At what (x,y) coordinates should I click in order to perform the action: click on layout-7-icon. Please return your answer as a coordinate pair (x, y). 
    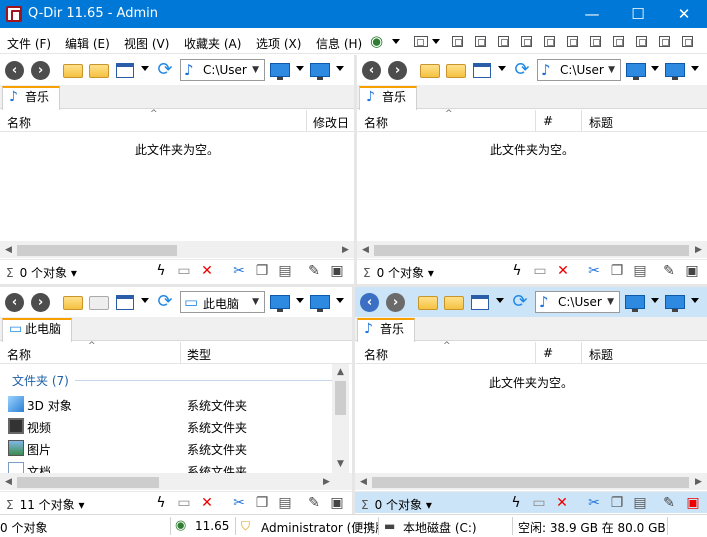
    Looking at the image, I should click on (595, 41).